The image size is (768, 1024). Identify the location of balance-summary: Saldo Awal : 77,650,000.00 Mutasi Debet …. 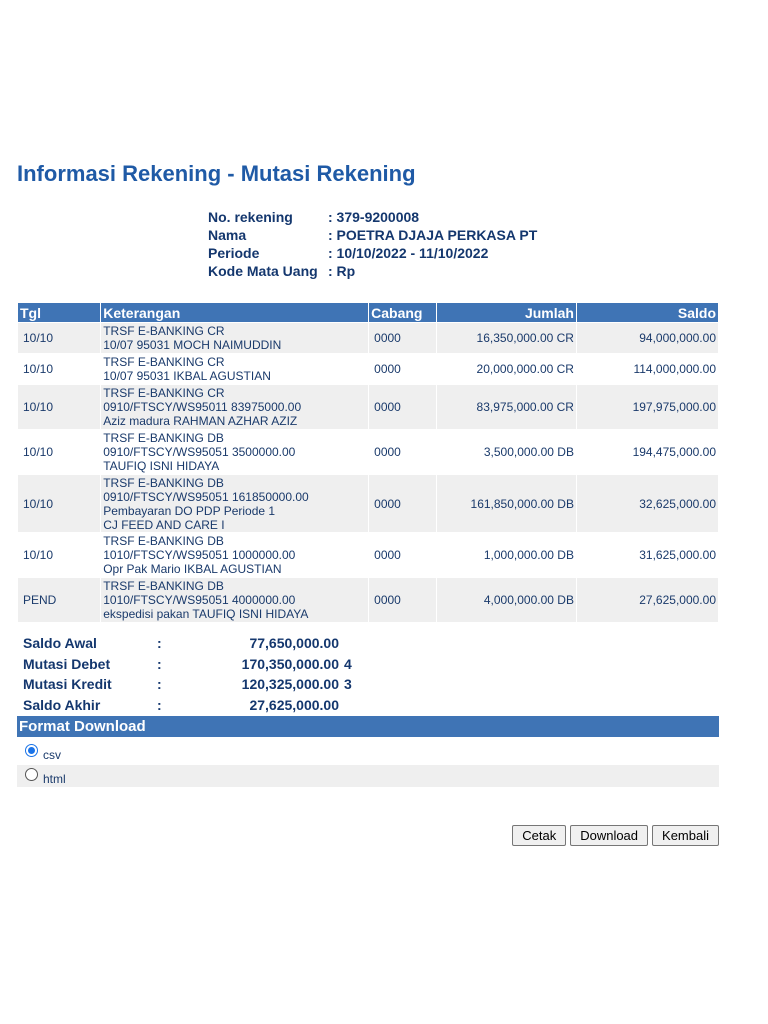
(187, 674).